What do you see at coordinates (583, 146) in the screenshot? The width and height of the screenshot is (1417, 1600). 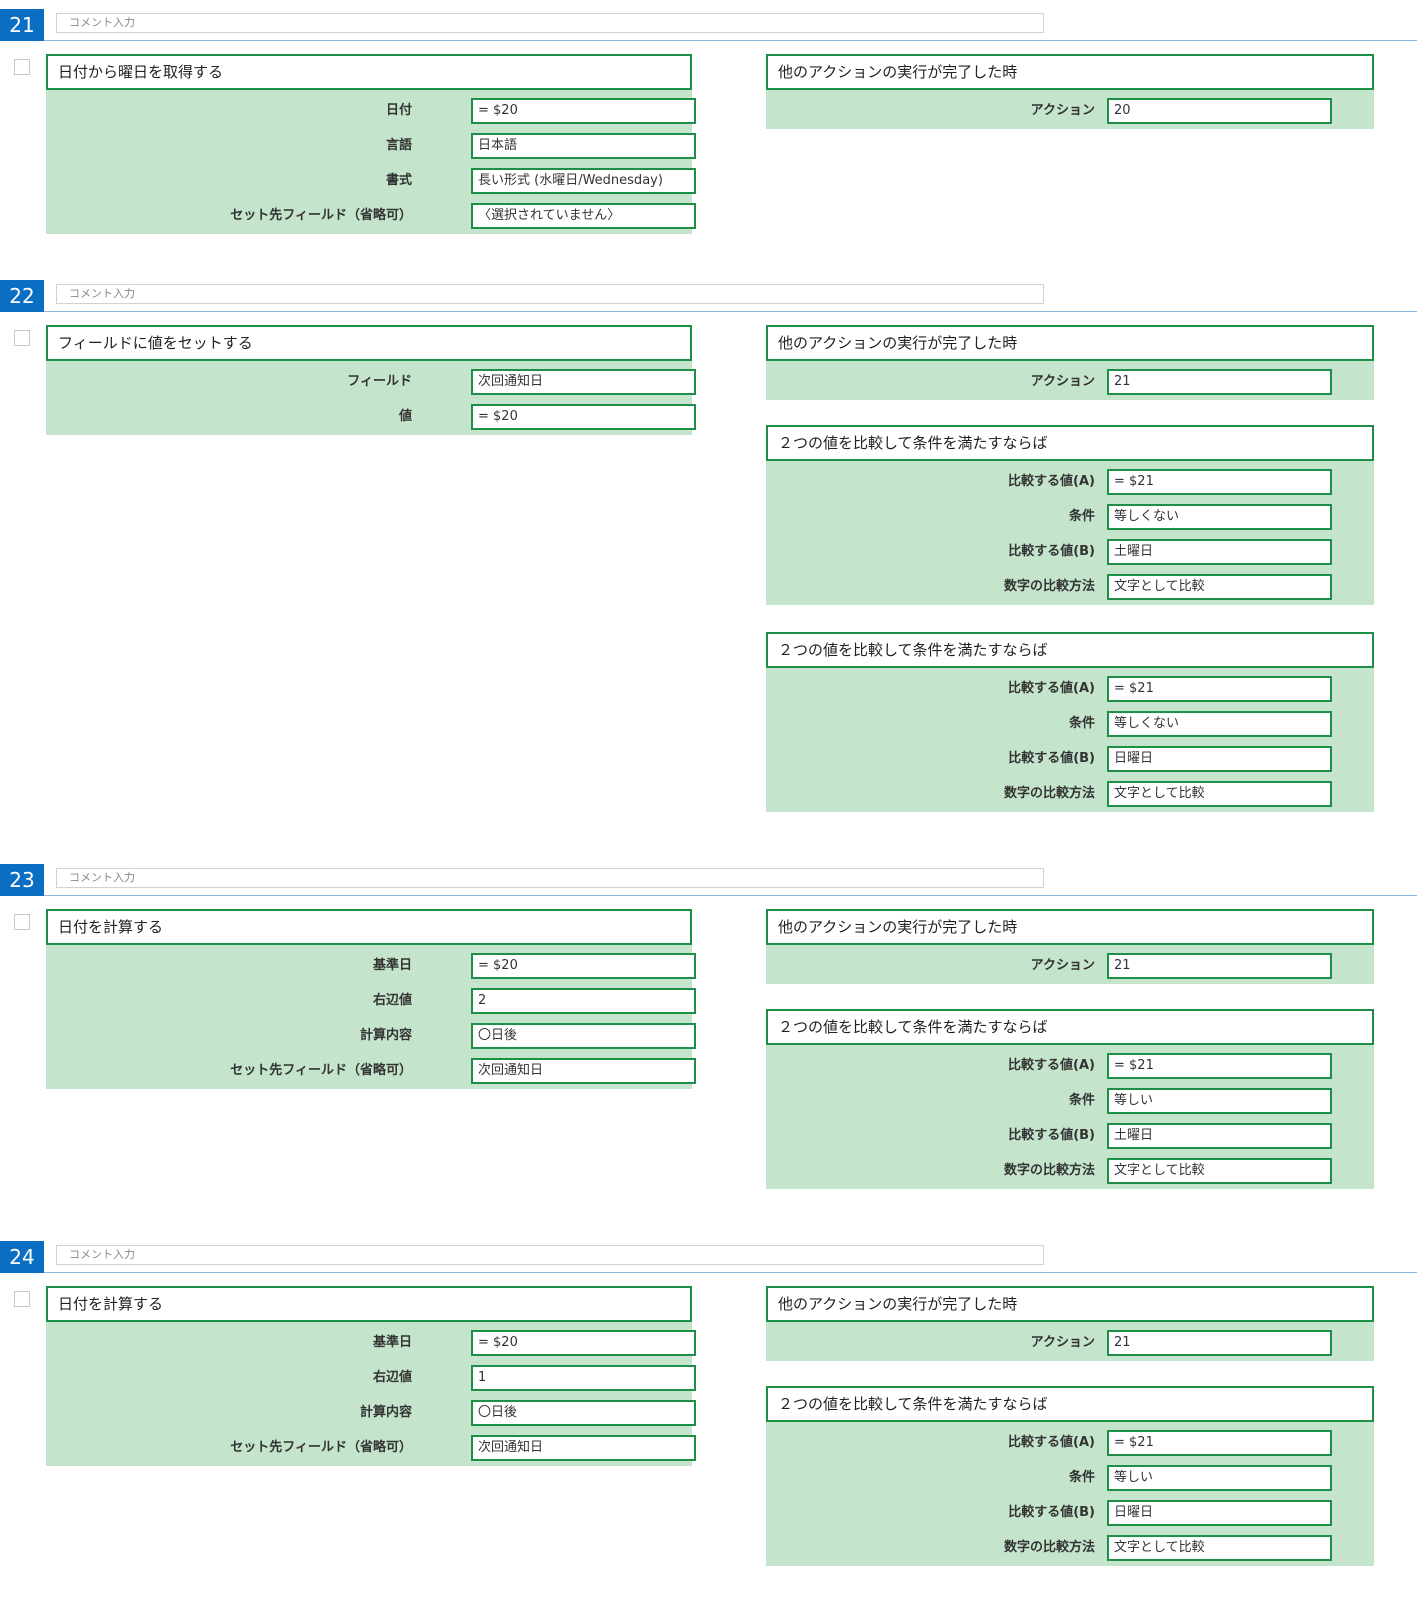 I see `param-value: 日本語` at bounding box center [583, 146].